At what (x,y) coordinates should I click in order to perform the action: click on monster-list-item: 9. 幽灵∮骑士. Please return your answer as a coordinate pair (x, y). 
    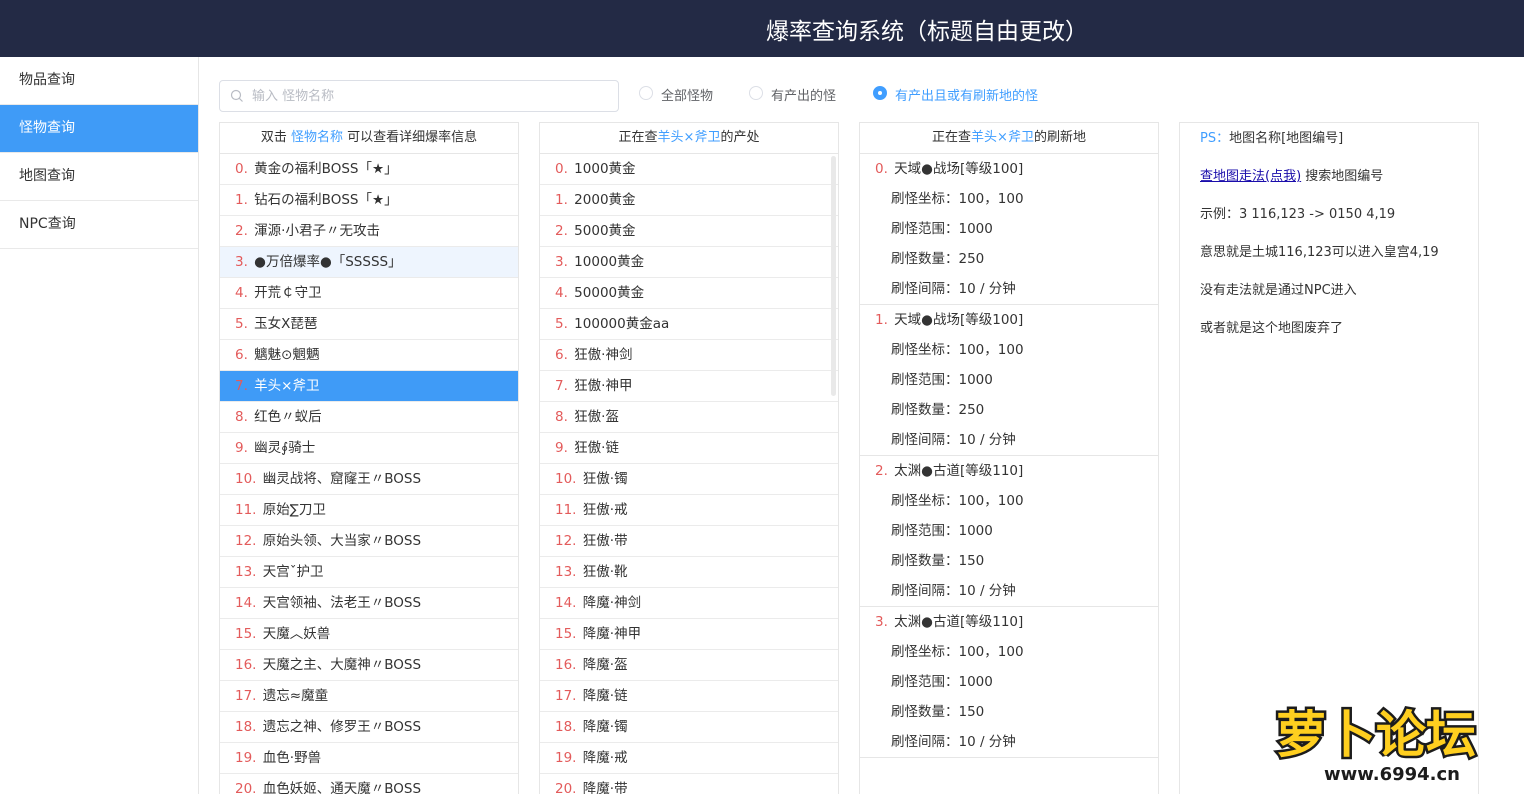
    Looking at the image, I should click on (369, 448).